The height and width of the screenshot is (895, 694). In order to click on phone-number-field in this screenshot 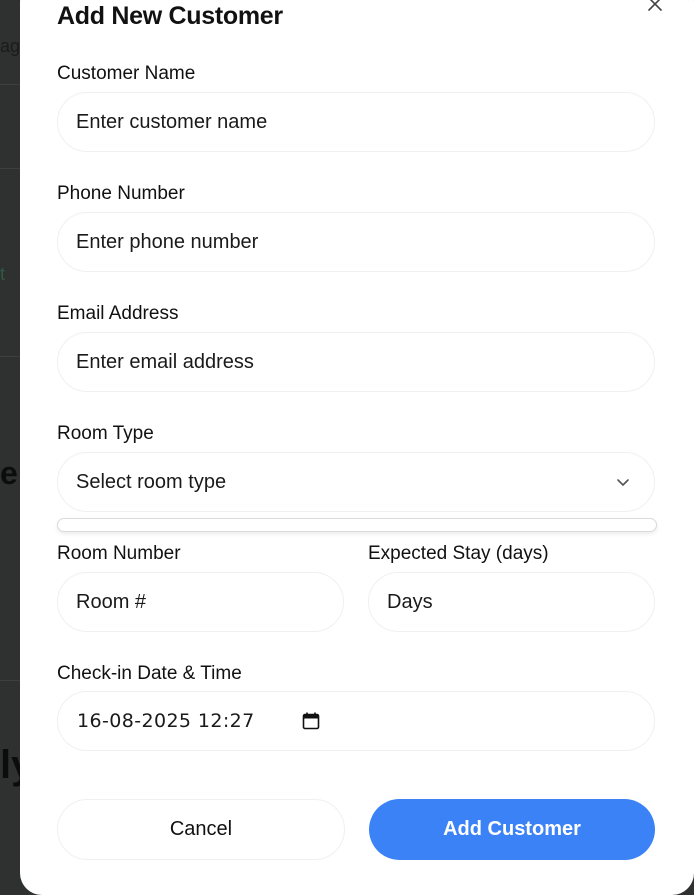, I will do `click(356, 242)`.